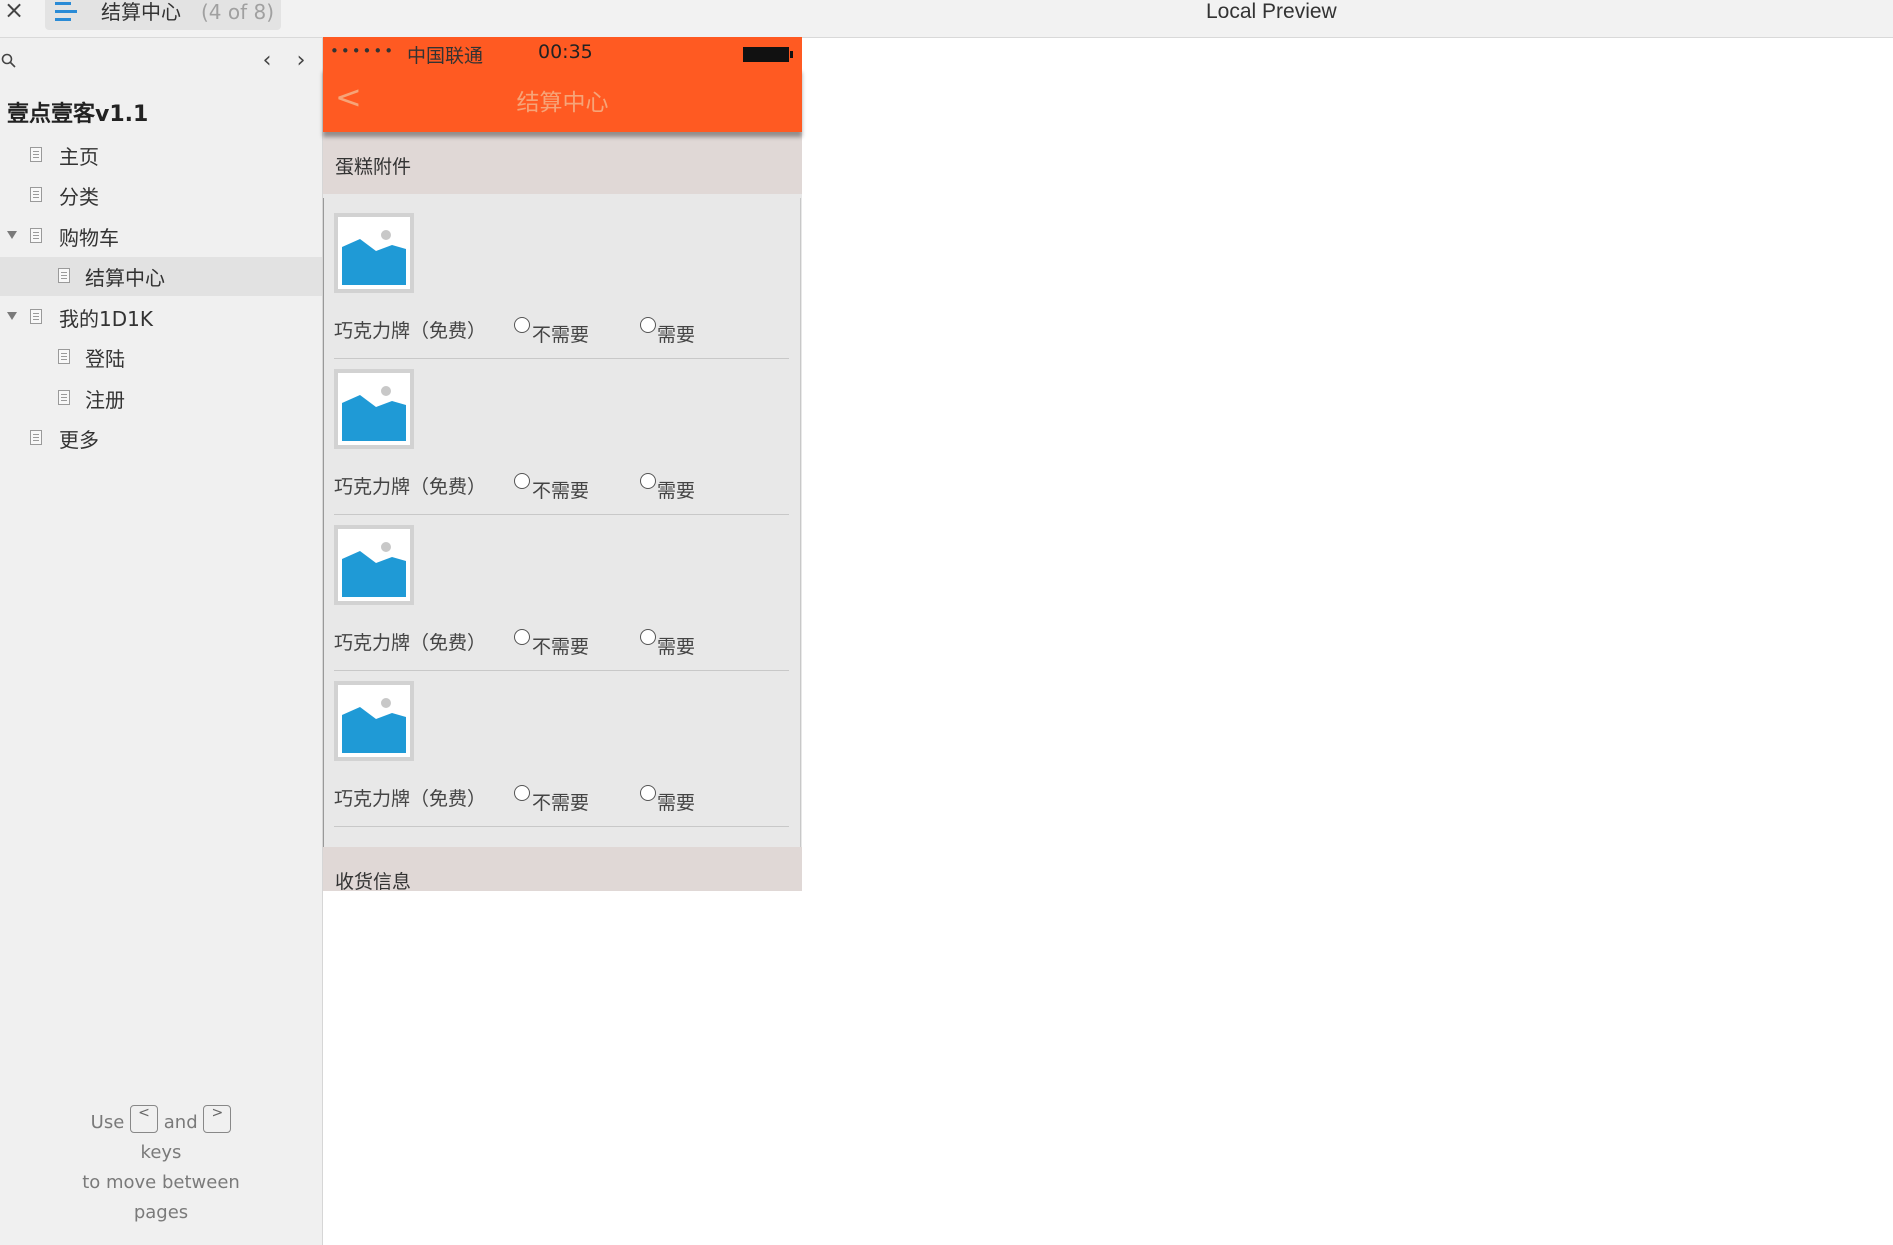  Describe the element at coordinates (562, 870) in the screenshot. I see `section-header-shipping: 收货信息` at that location.